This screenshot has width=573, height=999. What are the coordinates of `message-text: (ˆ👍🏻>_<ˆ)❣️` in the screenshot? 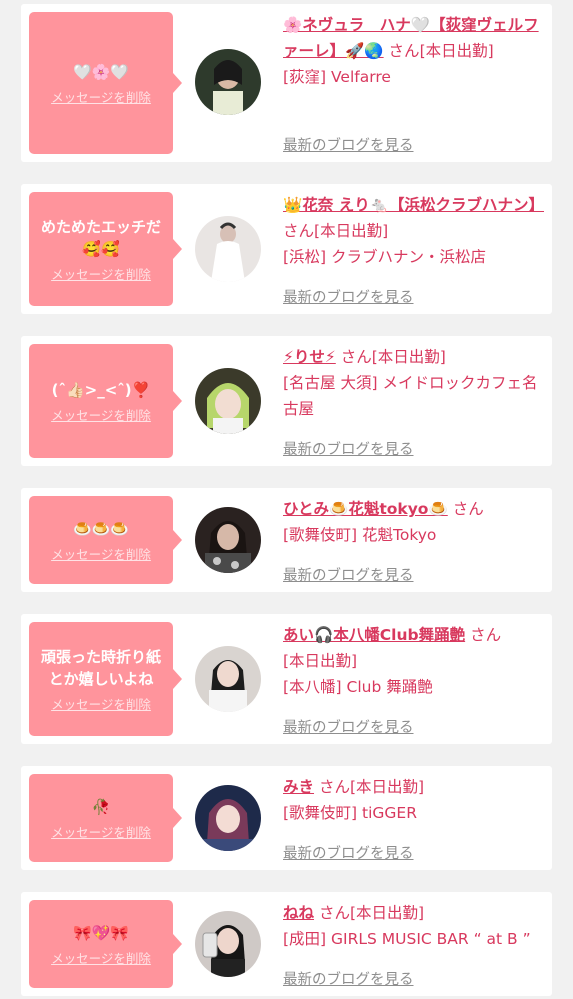 It's located at (101, 389).